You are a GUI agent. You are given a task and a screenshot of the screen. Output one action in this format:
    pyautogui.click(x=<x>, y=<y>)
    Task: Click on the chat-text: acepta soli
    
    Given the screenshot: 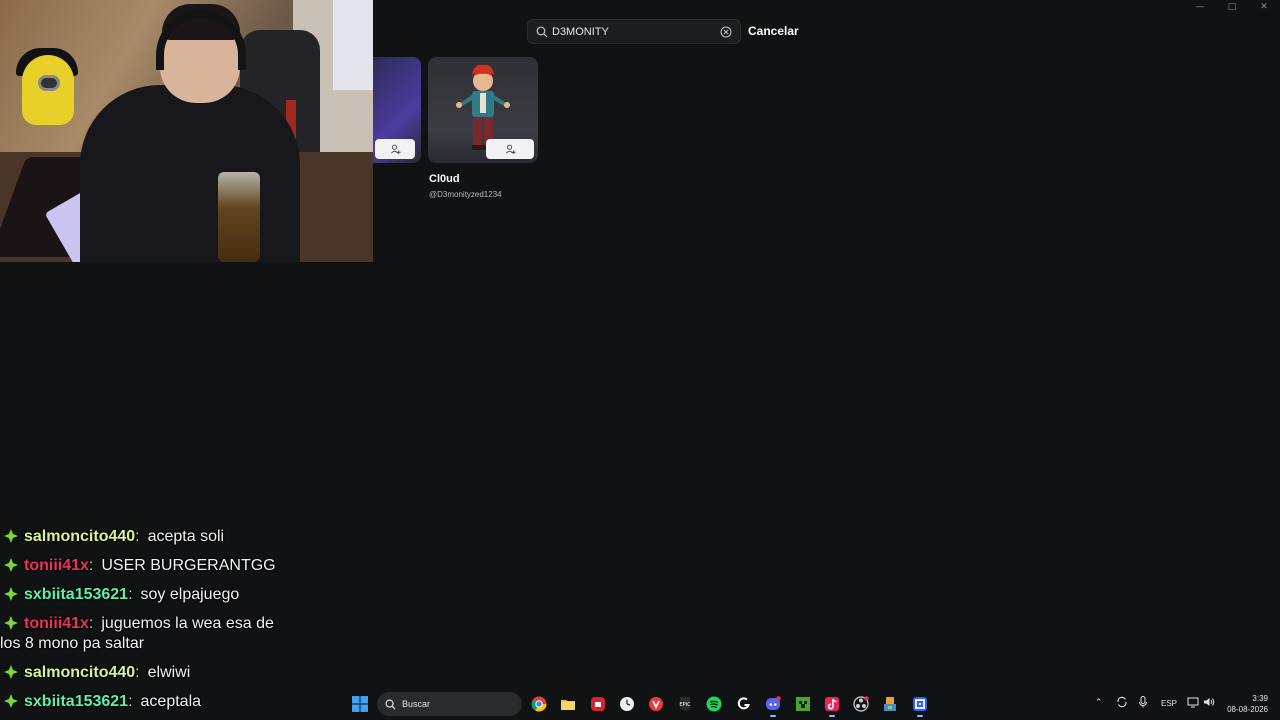 What is the action you would take?
    pyautogui.click(x=186, y=536)
    